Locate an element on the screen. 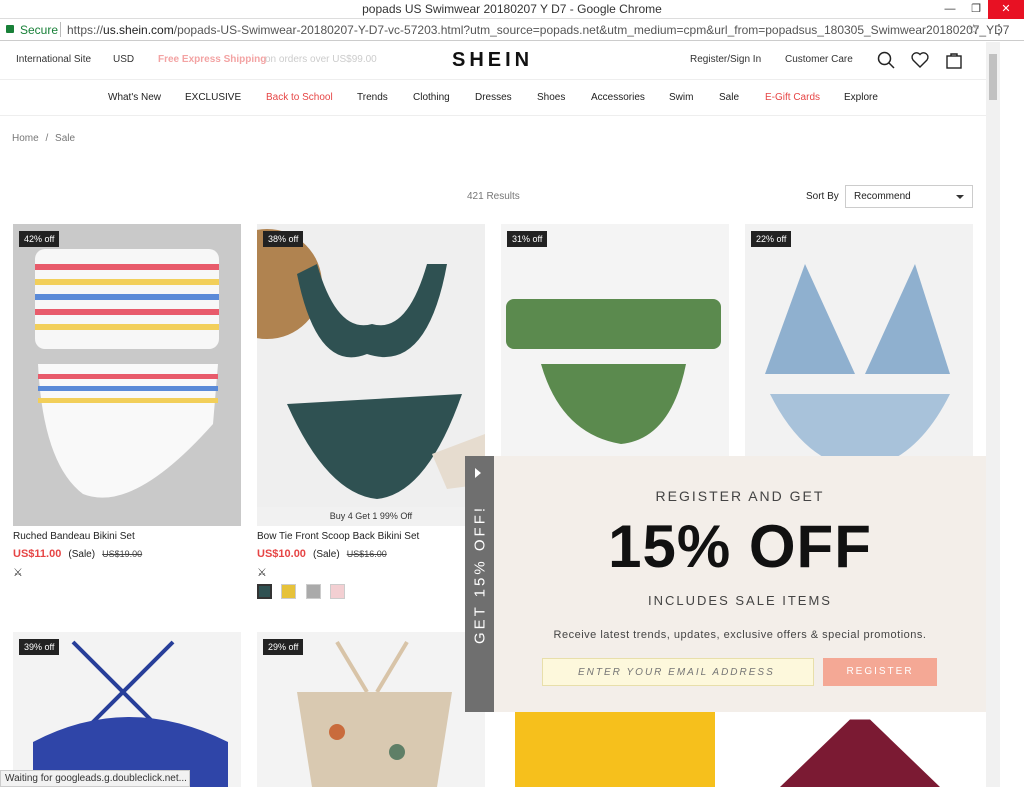 The image size is (1024, 787). discount-badge: 31% off is located at coordinates (527, 239).